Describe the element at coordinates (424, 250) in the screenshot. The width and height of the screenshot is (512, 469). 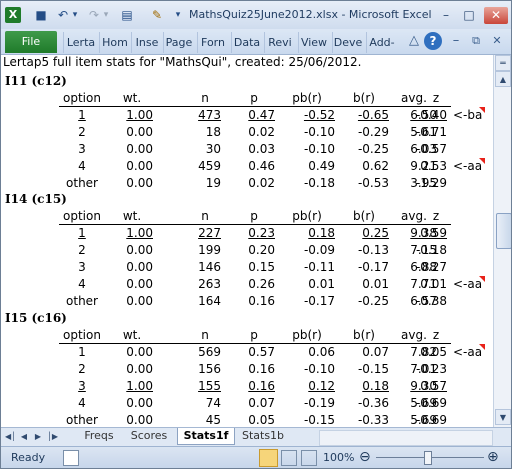
I see `cell-z: -0.18` at that location.